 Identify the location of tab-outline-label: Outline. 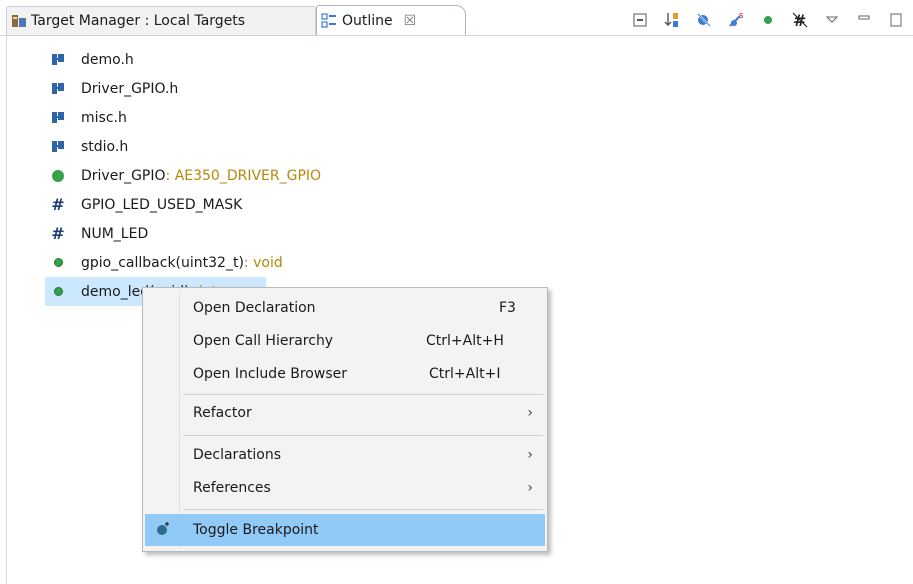
(367, 21).